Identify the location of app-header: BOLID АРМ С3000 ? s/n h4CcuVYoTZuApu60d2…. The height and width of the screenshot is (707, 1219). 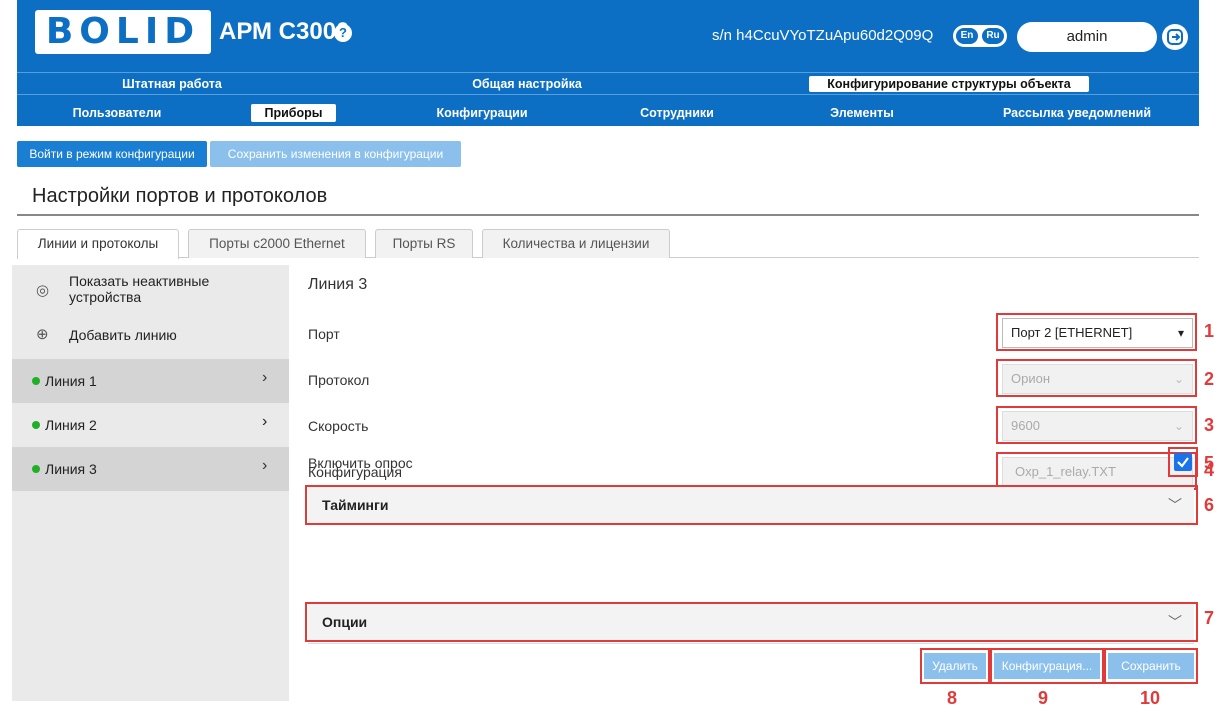
(608, 36).